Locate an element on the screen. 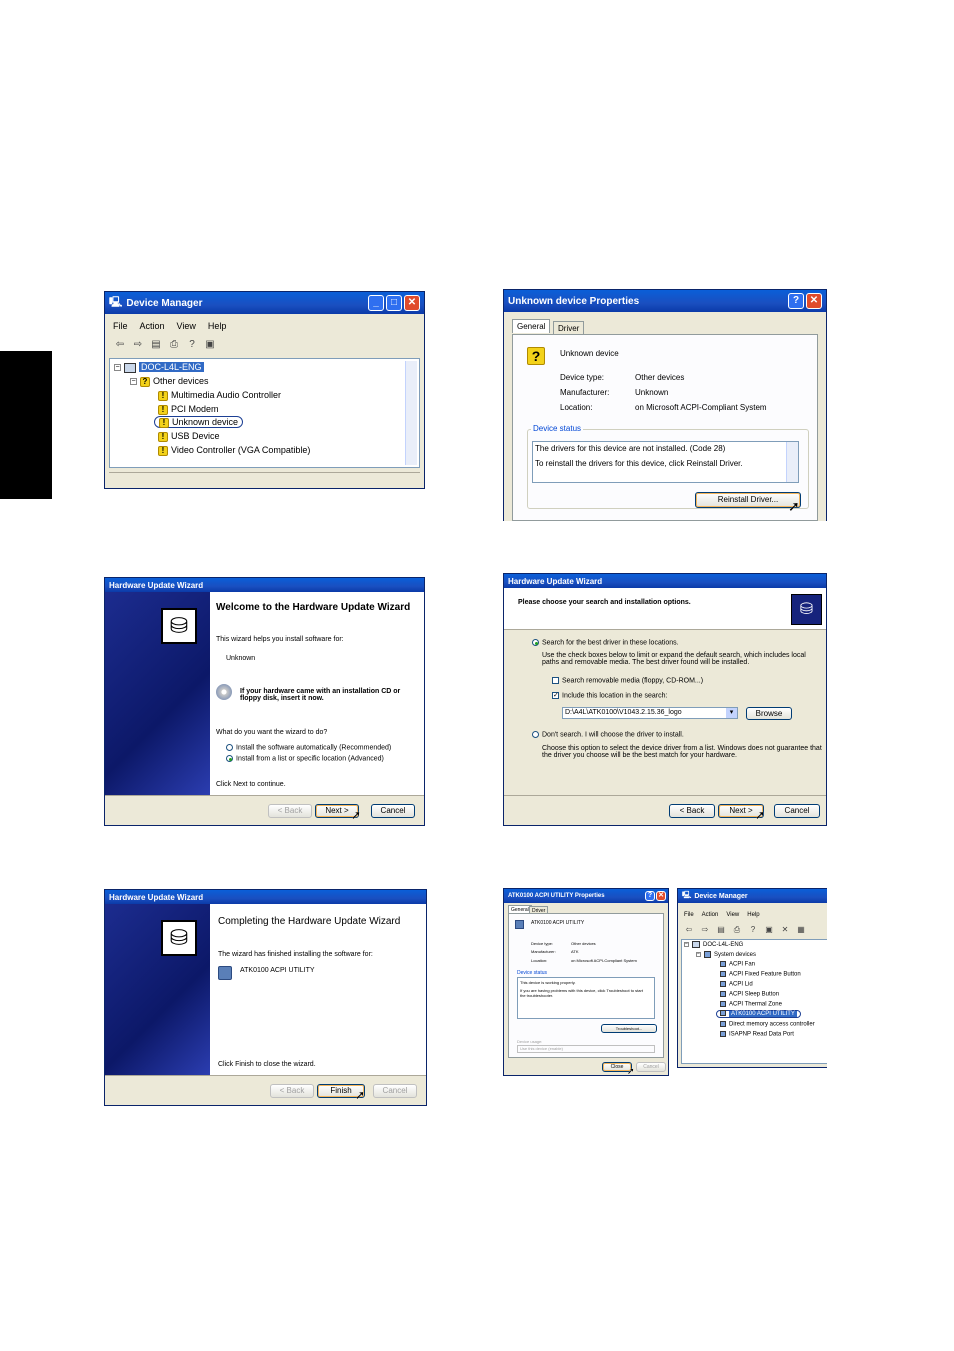 The height and width of the screenshot is (1351, 954). tree-item: ACPI Fixed Feature Button is located at coordinates (760, 974).